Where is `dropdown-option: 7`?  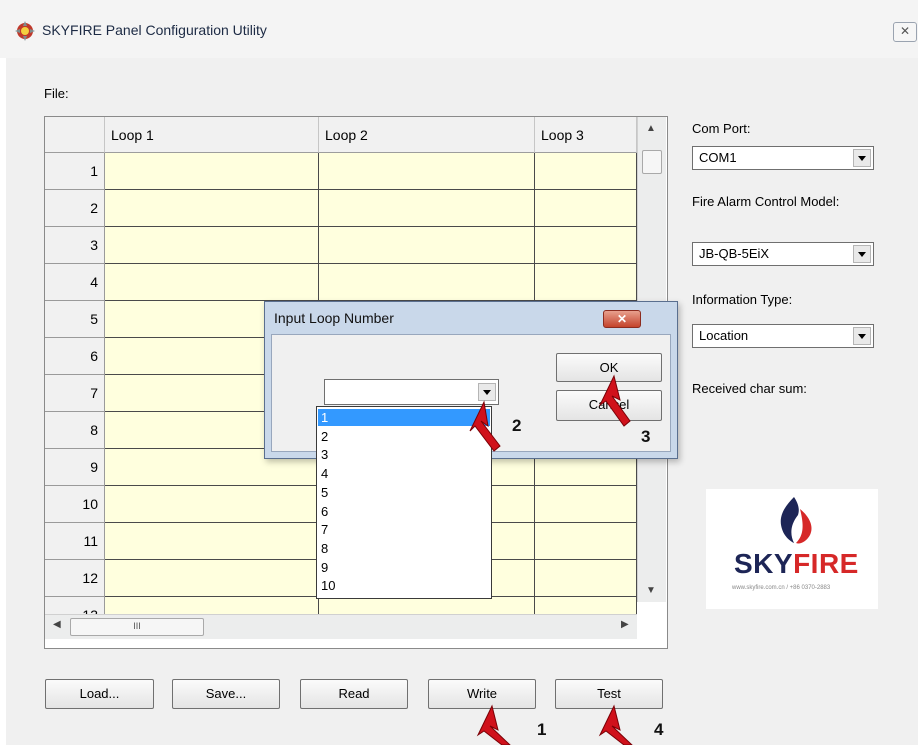
dropdown-option: 7 is located at coordinates (404, 529).